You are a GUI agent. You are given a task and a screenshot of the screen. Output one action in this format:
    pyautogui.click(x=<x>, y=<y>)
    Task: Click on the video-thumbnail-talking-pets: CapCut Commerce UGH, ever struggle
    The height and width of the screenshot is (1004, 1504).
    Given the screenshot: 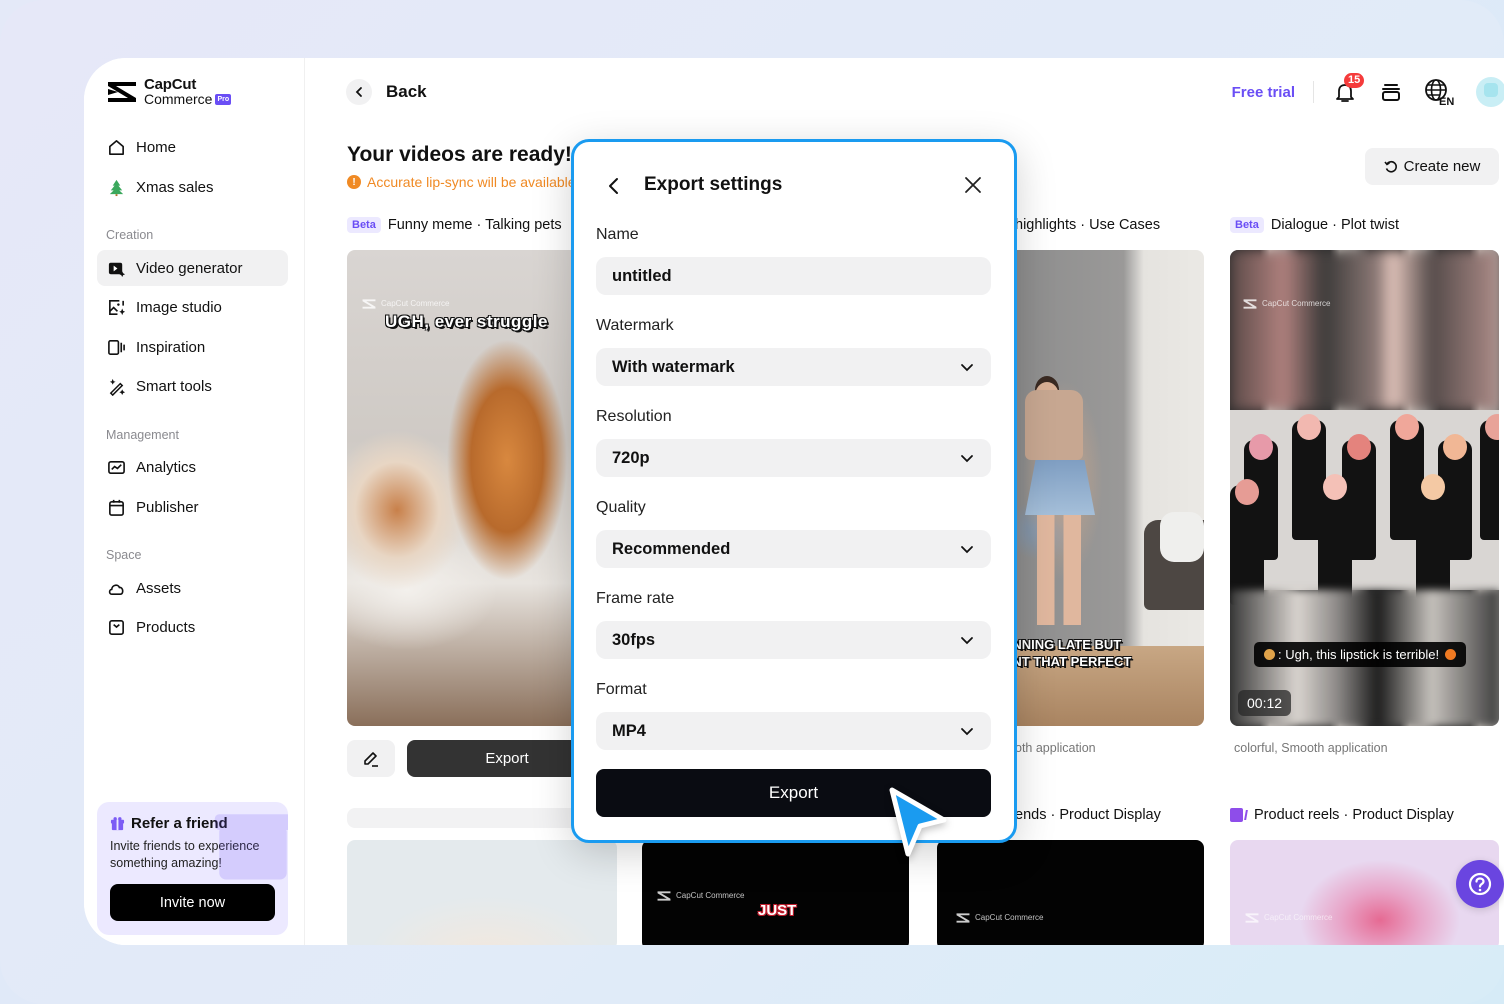 What is the action you would take?
    pyautogui.click(x=472, y=488)
    